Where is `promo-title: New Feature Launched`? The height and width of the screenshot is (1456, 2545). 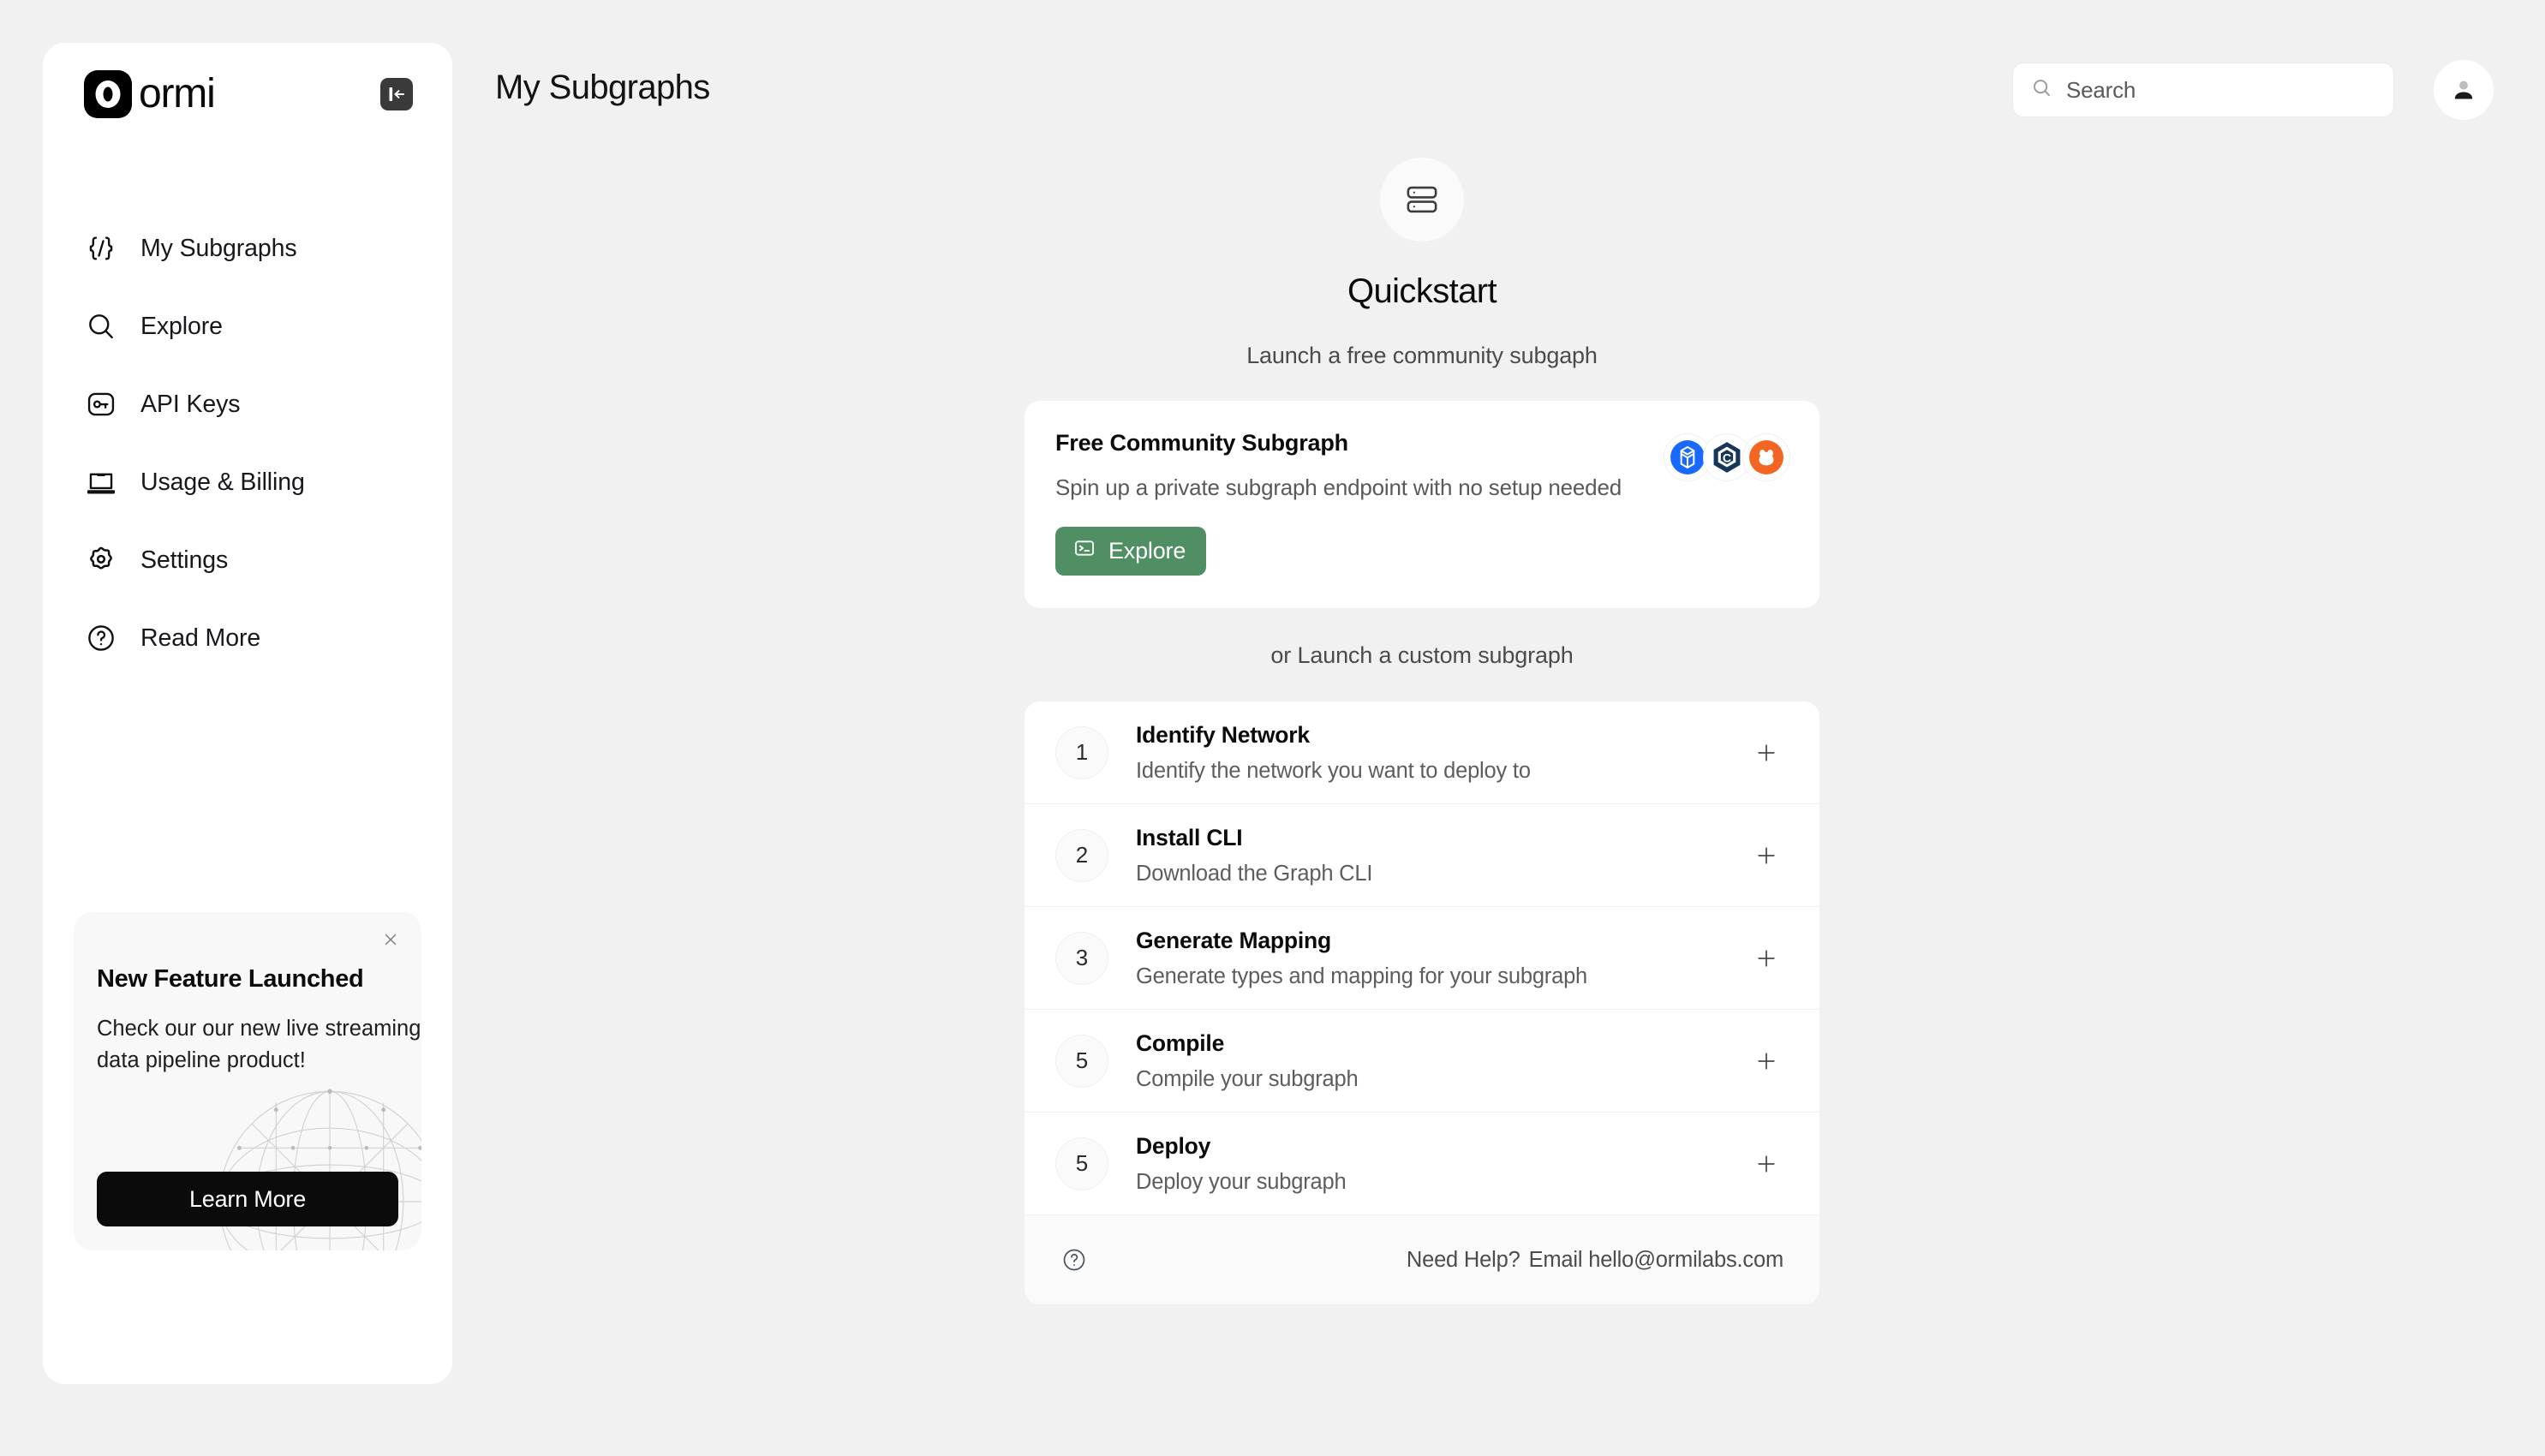
promo-title: New Feature Launched is located at coordinates (230, 979).